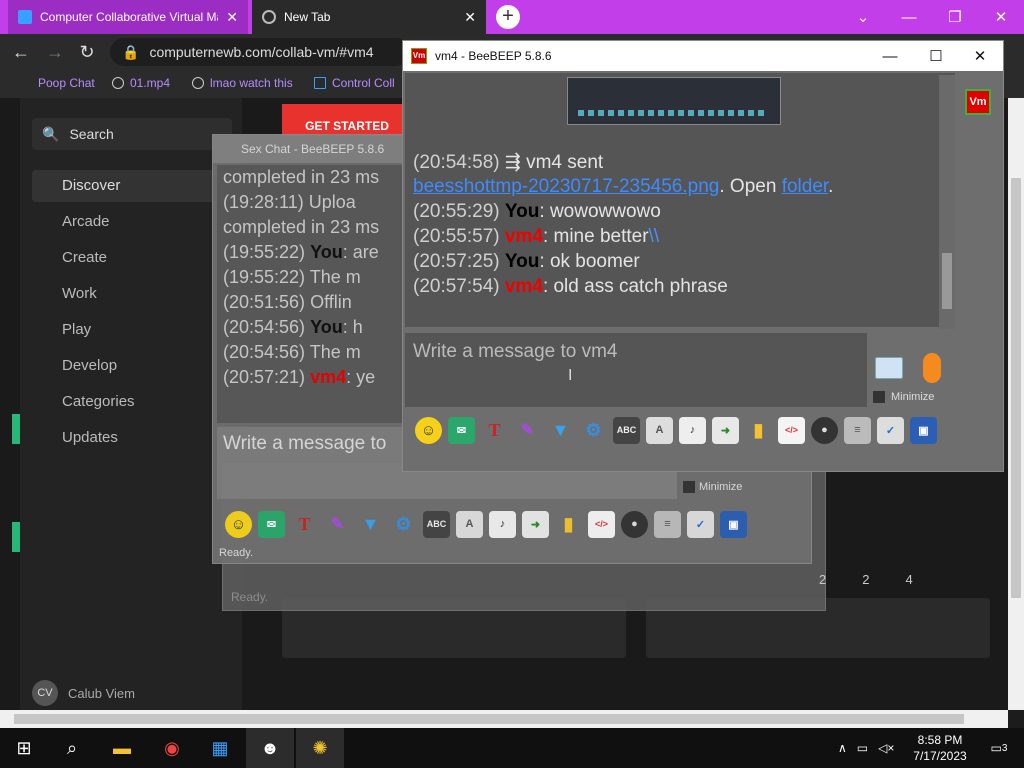 The height and width of the screenshot is (768, 1024). What do you see at coordinates (940, 756) in the screenshot?
I see `date-text: 7/17/2023` at bounding box center [940, 756].